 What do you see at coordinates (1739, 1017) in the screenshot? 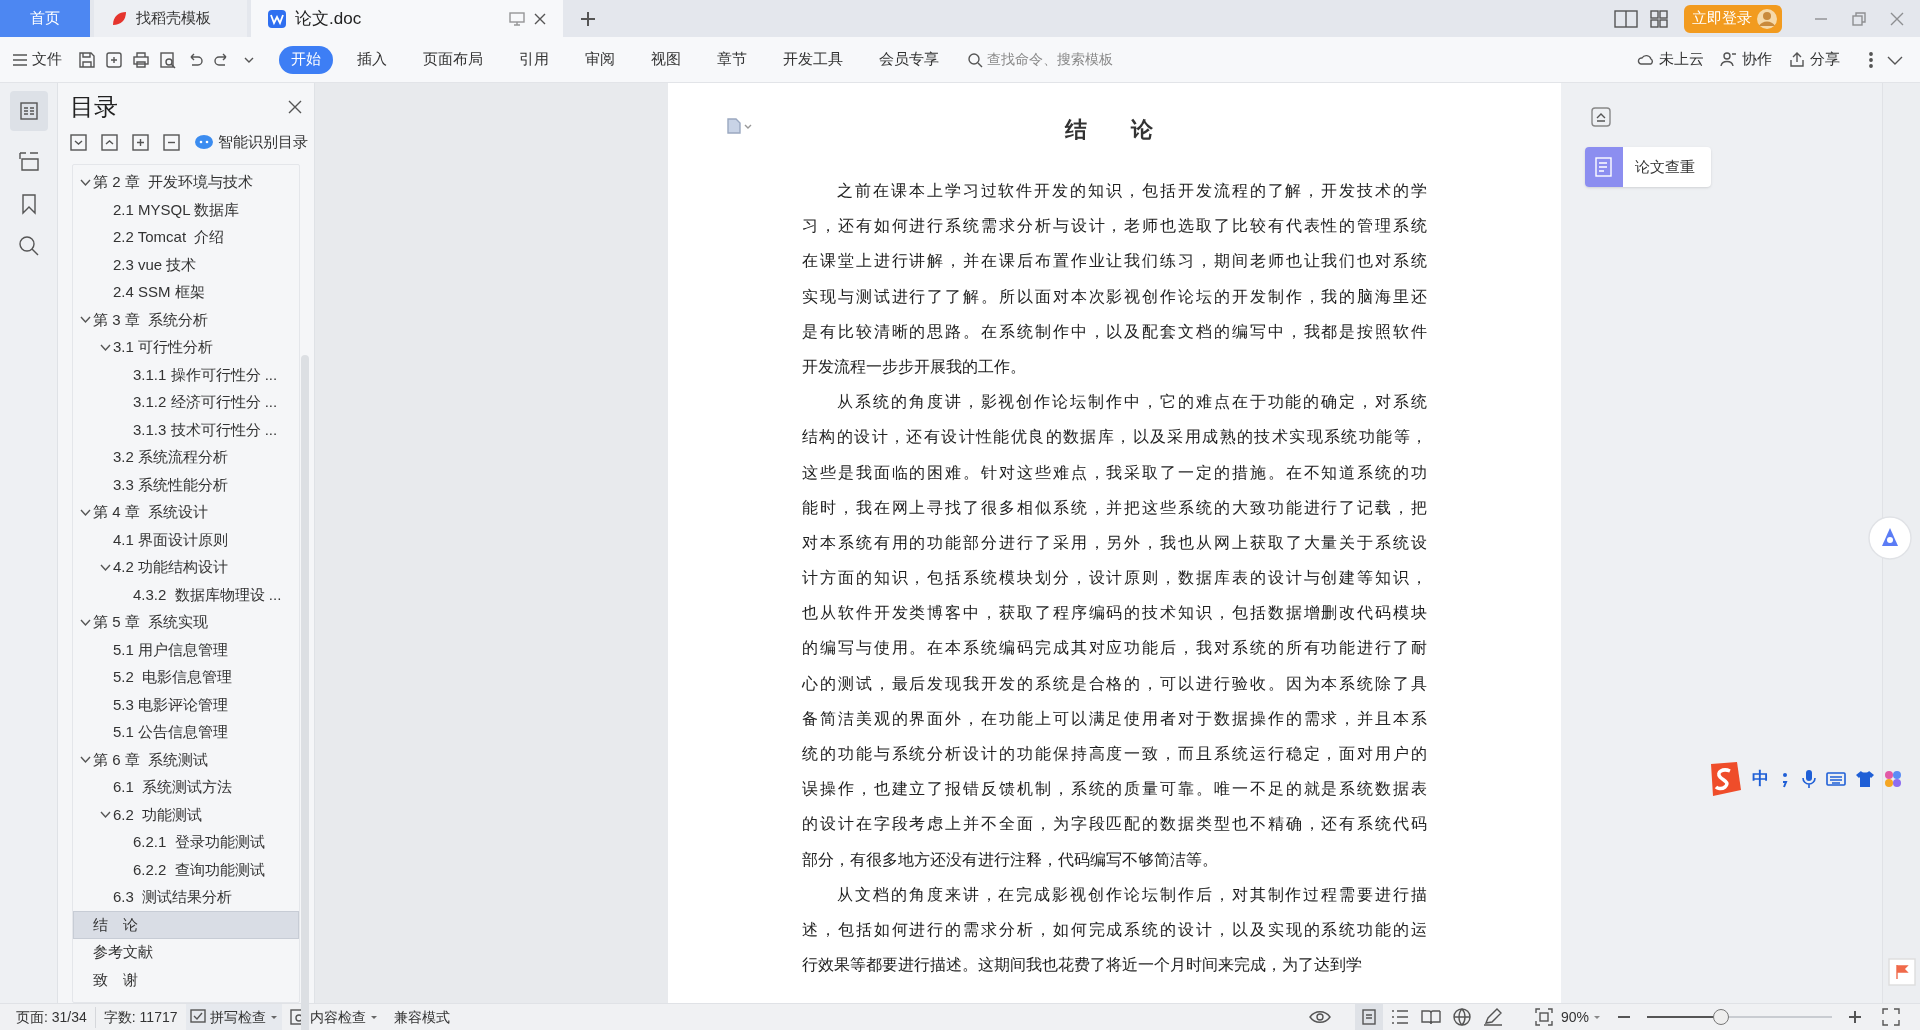
I see `zoom-slider` at bounding box center [1739, 1017].